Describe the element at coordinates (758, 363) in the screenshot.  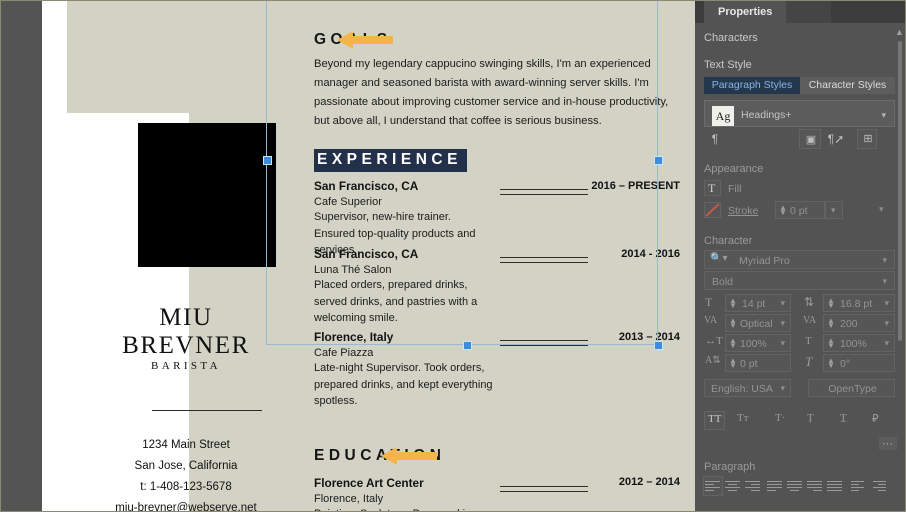
I see `baseline-shift-input: ▲ ▼ 0 pt` at that location.